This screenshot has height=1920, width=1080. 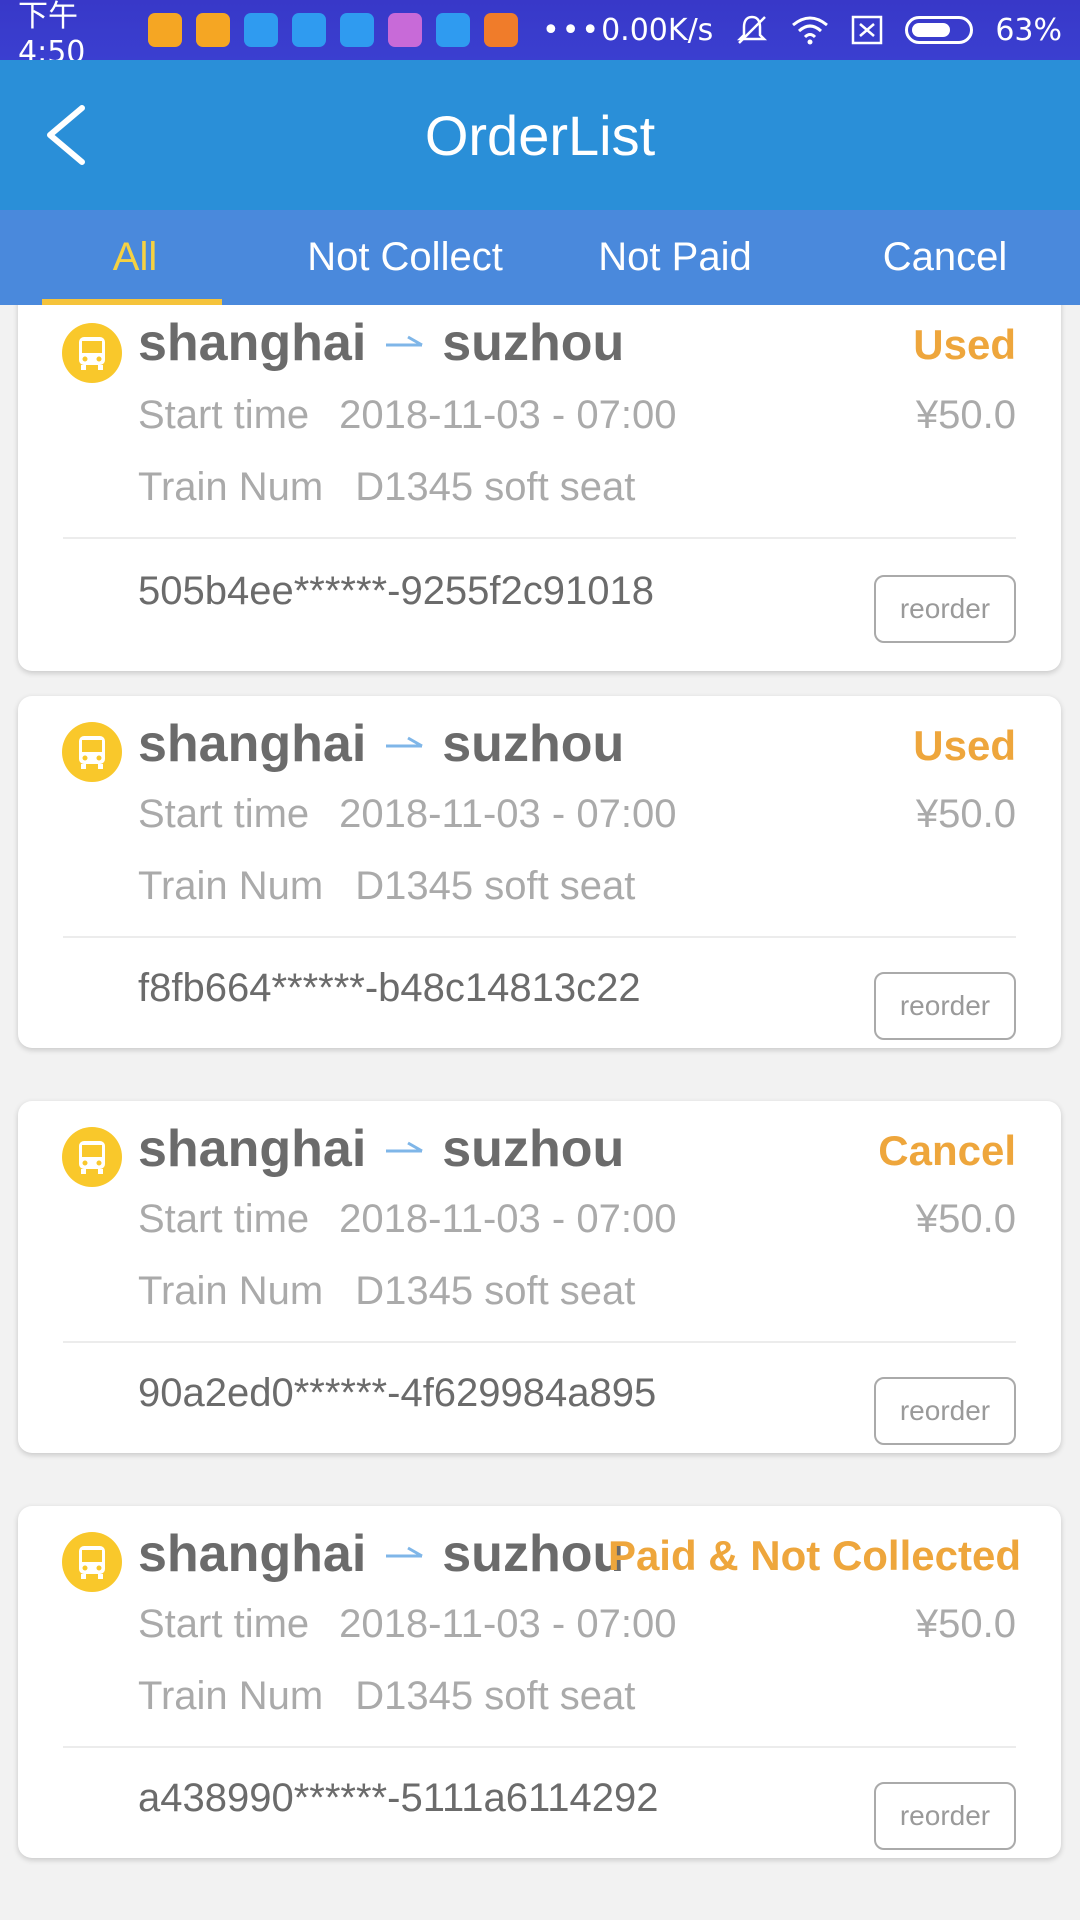 I want to click on network-speed: 0.00K/s, so click(x=657, y=30).